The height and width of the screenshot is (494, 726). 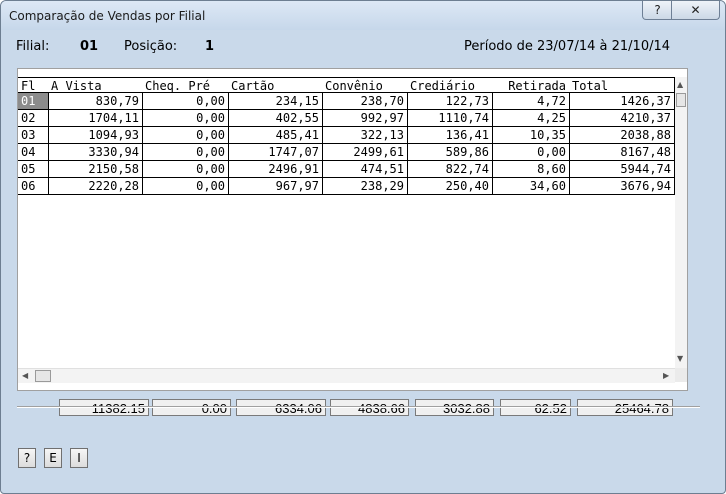 I want to click on help-button: ?, so click(x=27, y=458).